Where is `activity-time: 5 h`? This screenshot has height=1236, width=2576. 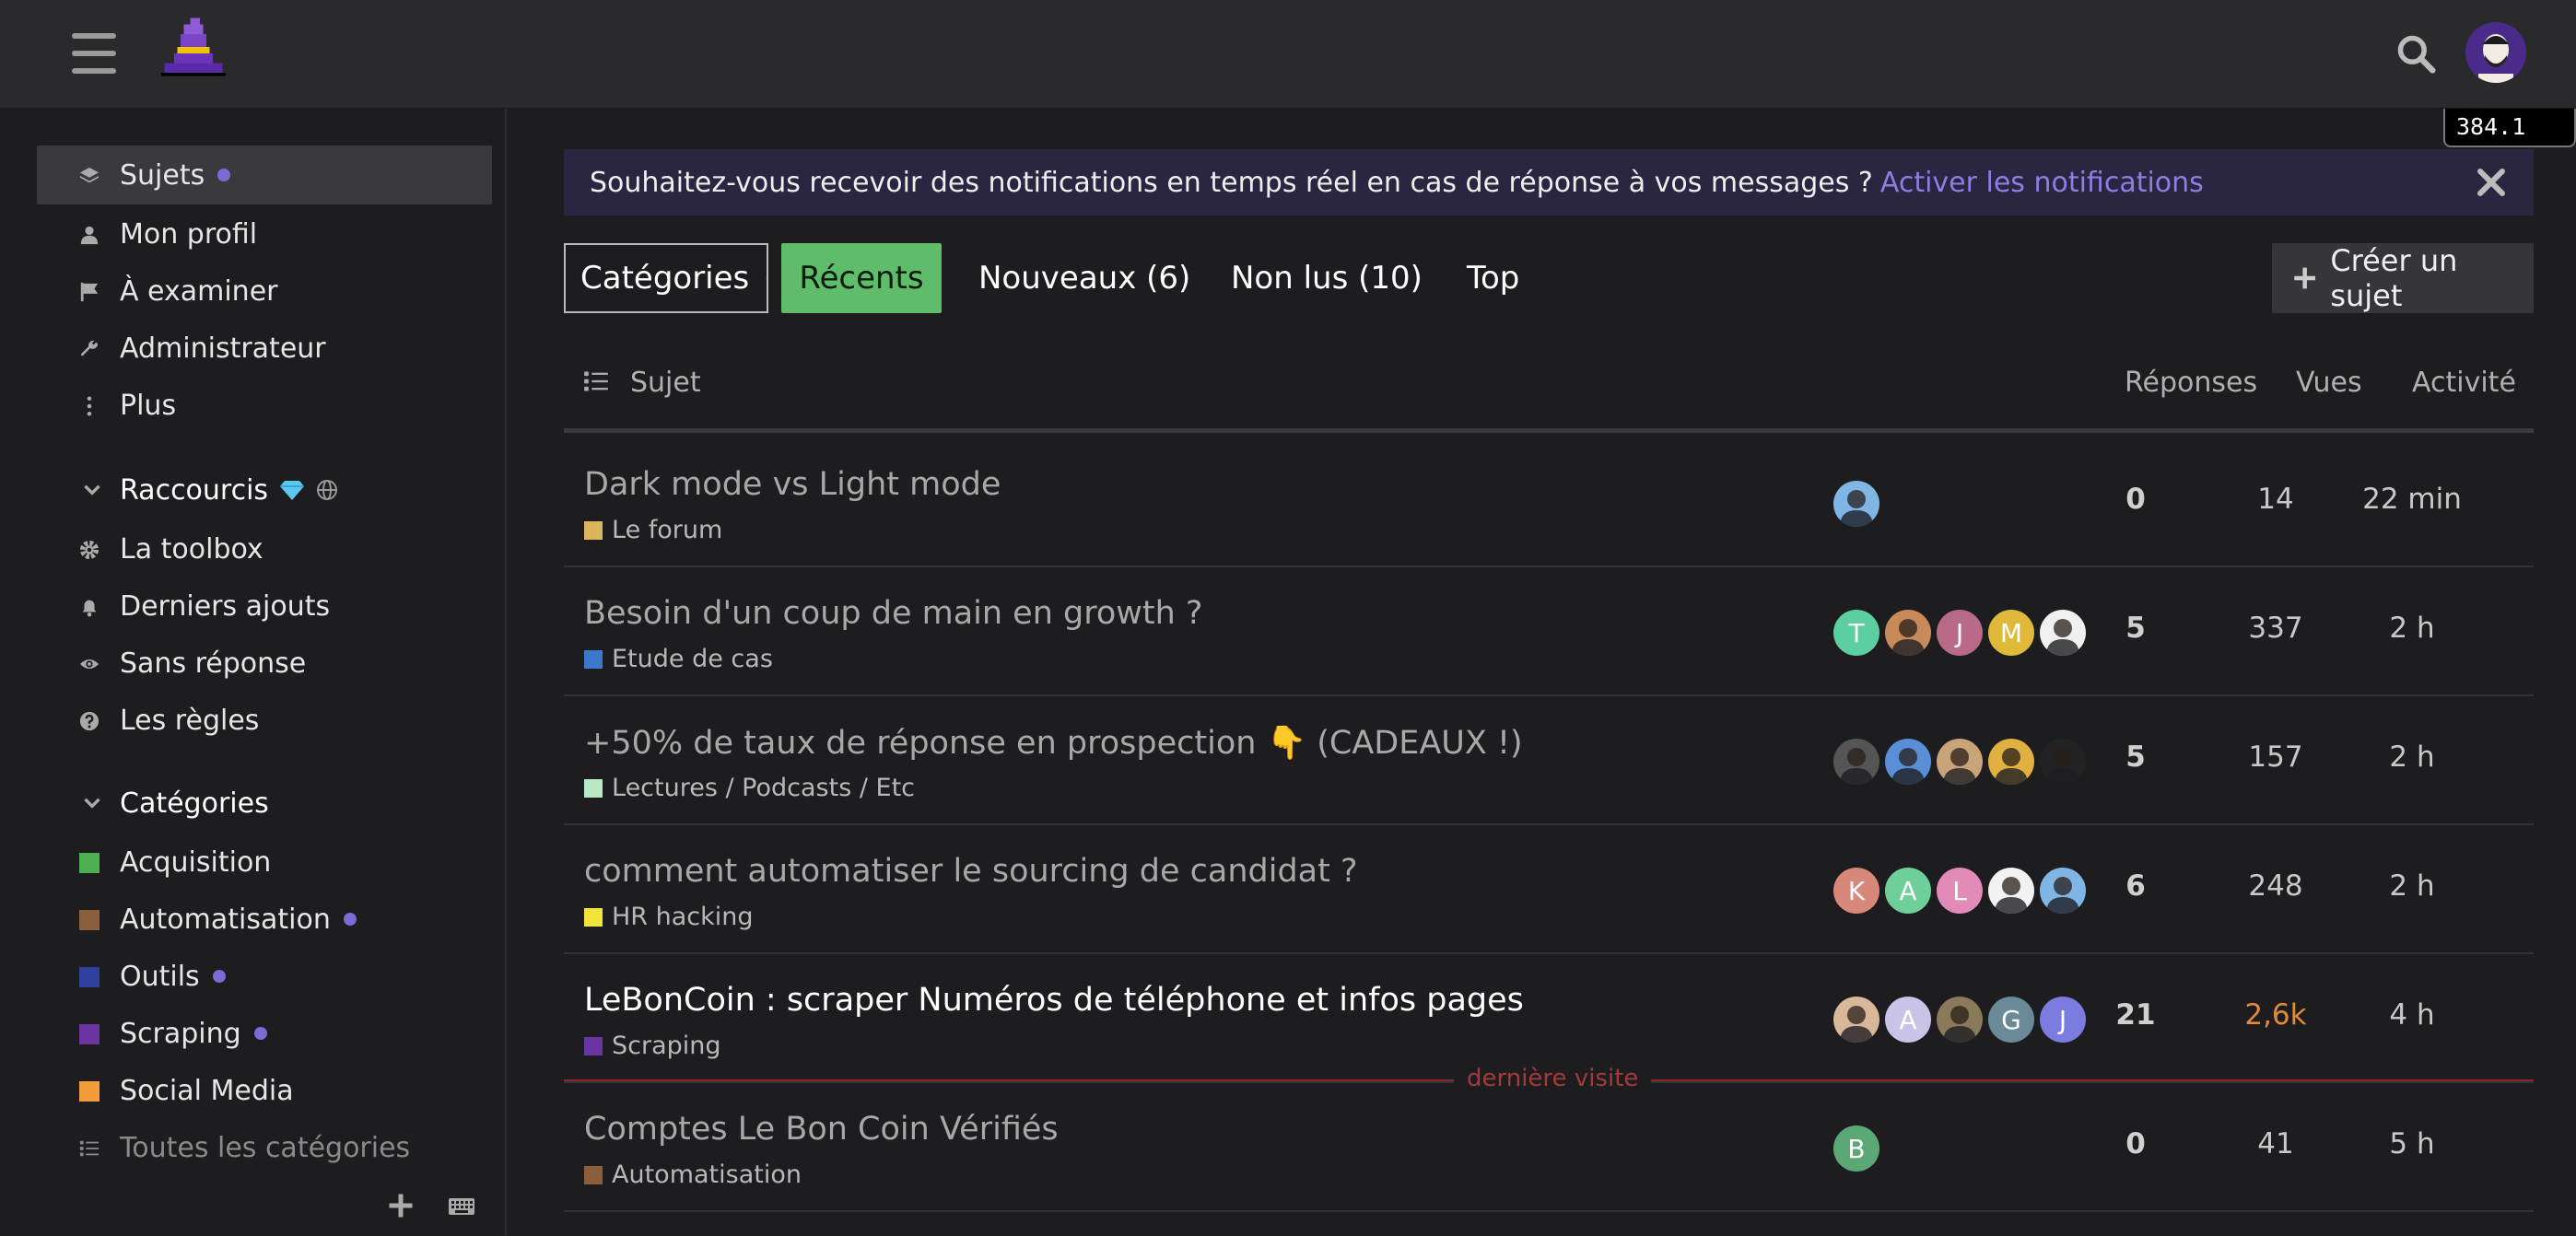
activity-time: 5 h is located at coordinates (2412, 1143).